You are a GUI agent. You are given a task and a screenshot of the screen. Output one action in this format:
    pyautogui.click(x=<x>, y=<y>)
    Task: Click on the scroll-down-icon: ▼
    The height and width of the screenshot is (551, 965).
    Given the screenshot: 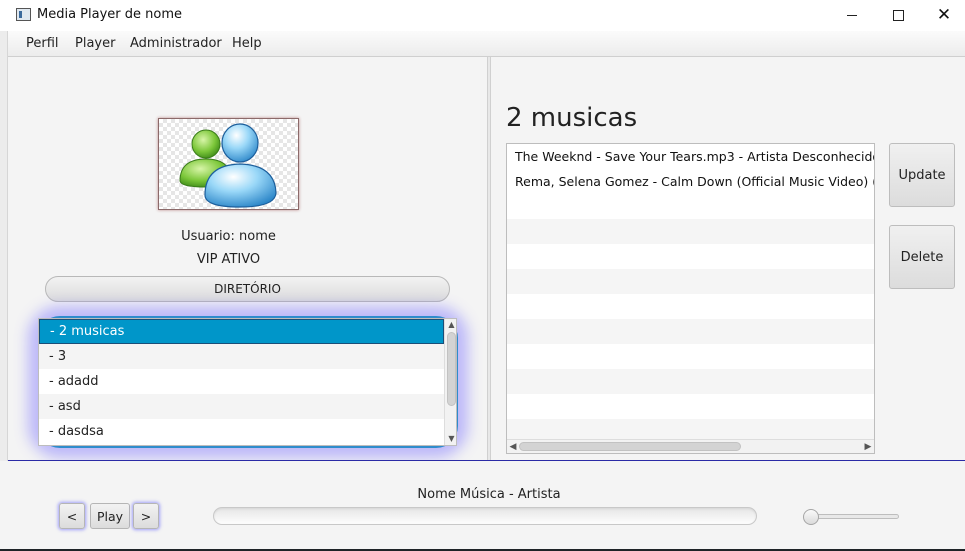 What is the action you would take?
    pyautogui.click(x=450, y=439)
    